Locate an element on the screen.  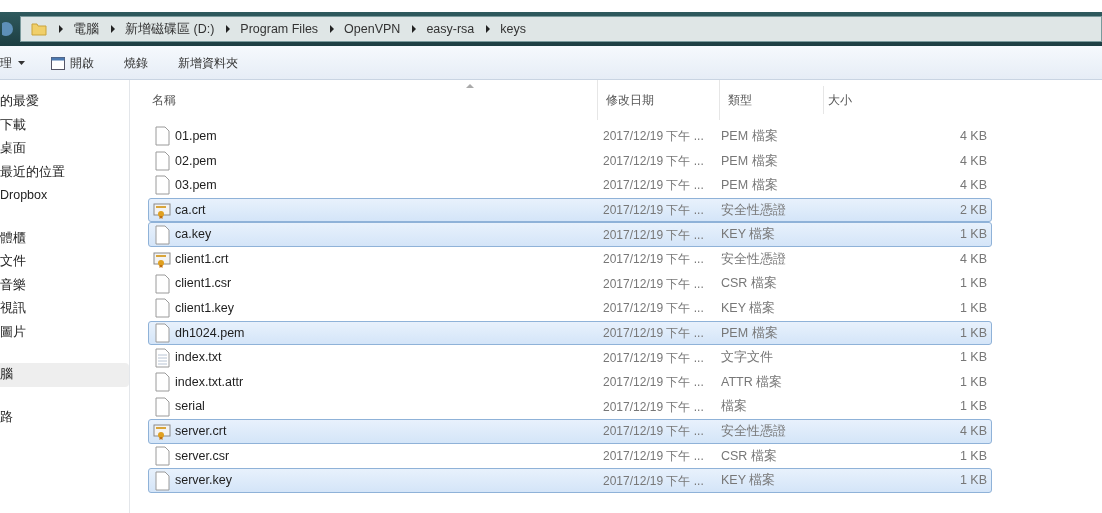
file-name: ca.crt is located at coordinates (190, 210).